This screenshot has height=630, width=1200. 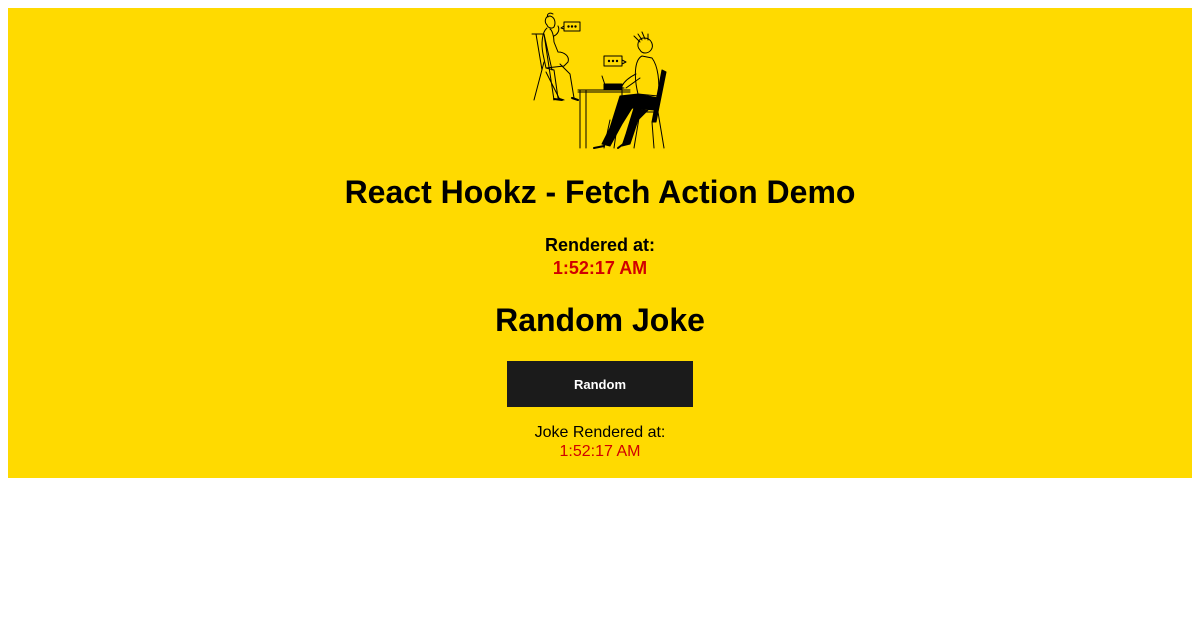 What do you see at coordinates (600, 432) in the screenshot?
I see `joke-rendered-at-label: Joke Rendered at:` at bounding box center [600, 432].